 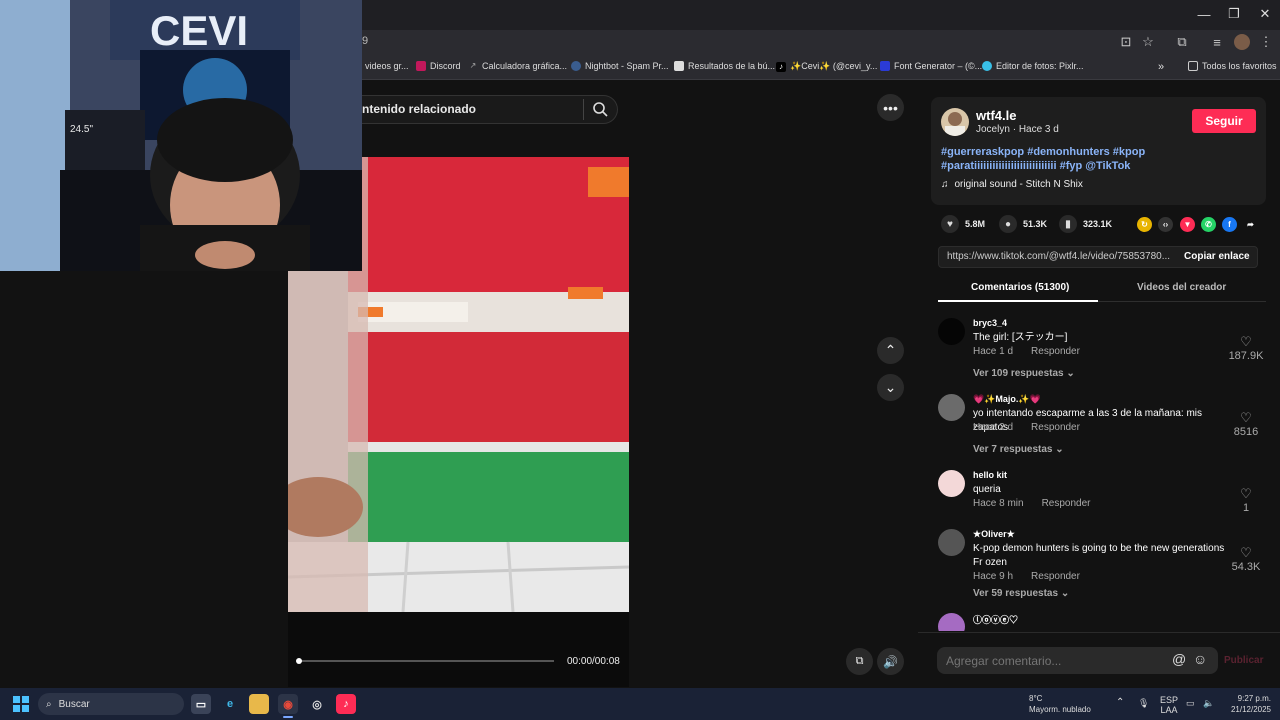 What do you see at coordinates (1161, 67) in the screenshot?
I see `more-bookmarks-icon: »` at bounding box center [1161, 67].